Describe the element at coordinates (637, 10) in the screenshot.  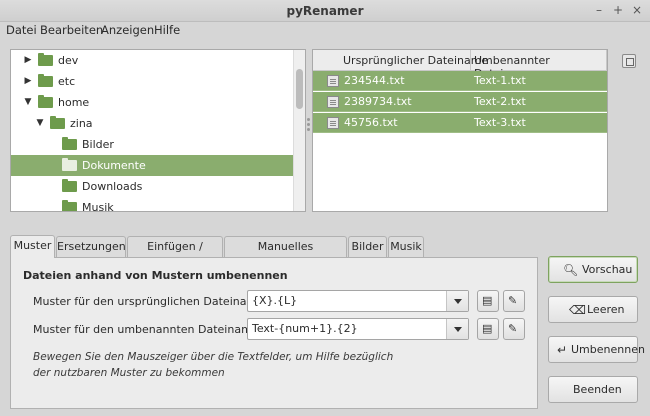
I see `close-icon: ×` at that location.